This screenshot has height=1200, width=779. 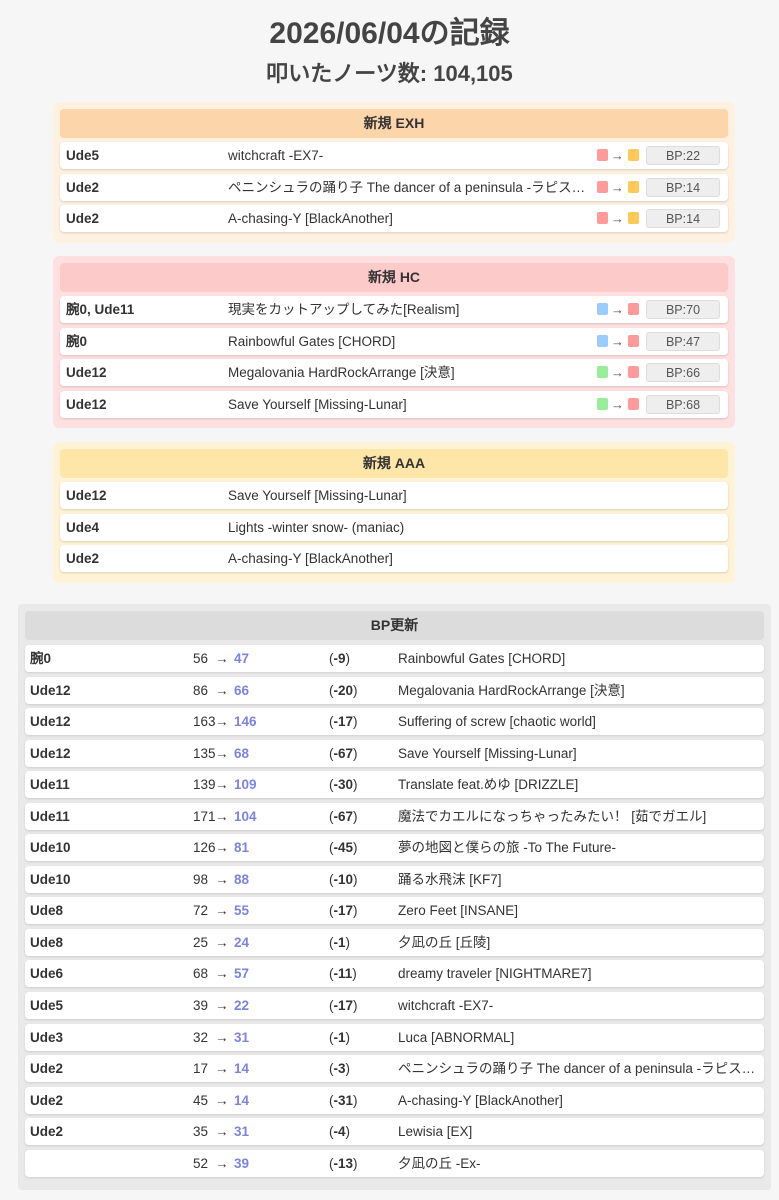 What do you see at coordinates (242, 753) in the screenshot?
I see `new-bp: 68` at bounding box center [242, 753].